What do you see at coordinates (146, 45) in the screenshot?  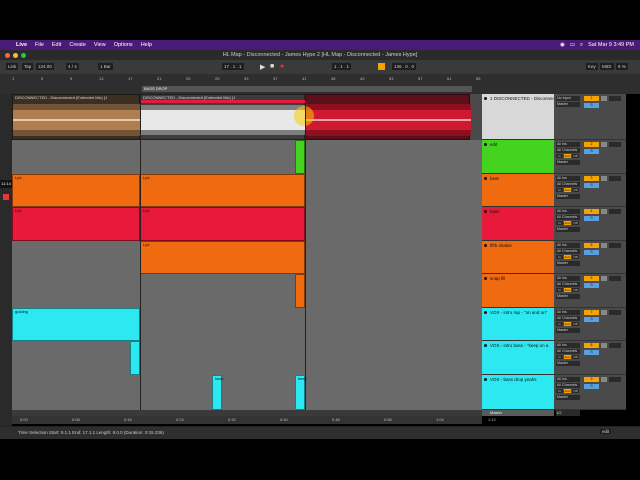 I see `menu-help: Help` at bounding box center [146, 45].